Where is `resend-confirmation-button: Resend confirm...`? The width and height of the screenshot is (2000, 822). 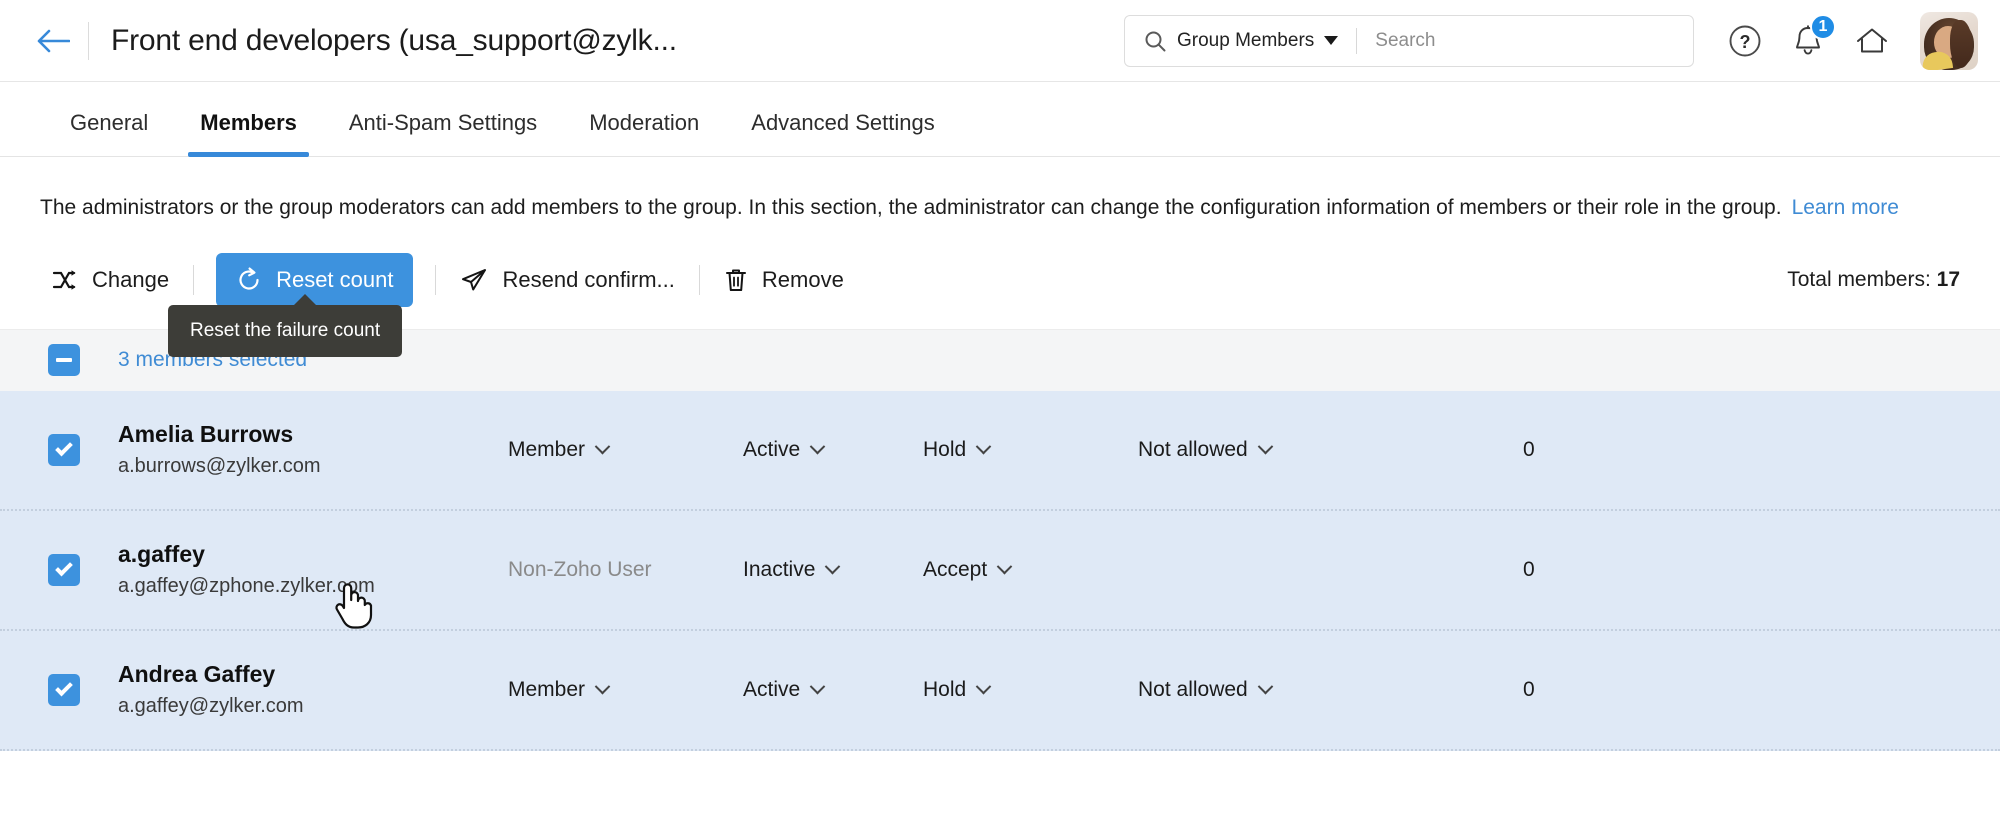
resend-confirmation-button: Resend confirm... is located at coordinates (567, 280).